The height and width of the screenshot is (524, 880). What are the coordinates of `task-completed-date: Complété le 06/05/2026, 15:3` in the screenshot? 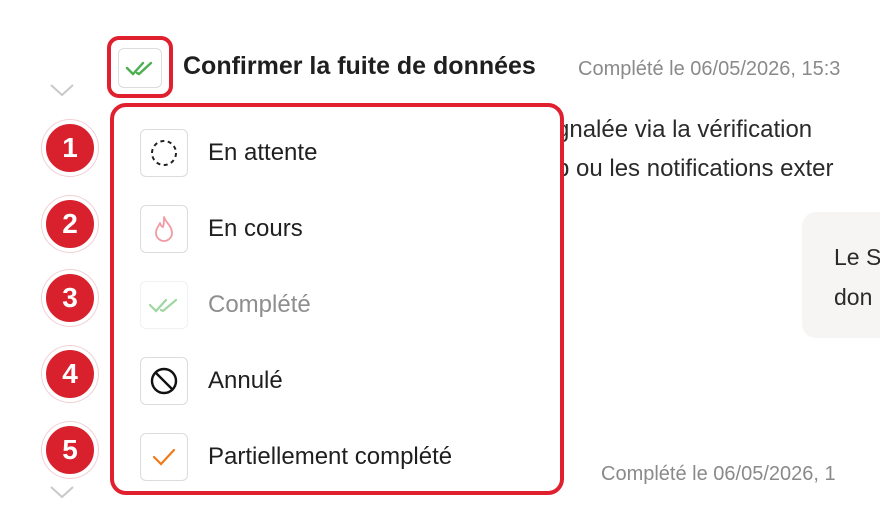 It's located at (709, 69).